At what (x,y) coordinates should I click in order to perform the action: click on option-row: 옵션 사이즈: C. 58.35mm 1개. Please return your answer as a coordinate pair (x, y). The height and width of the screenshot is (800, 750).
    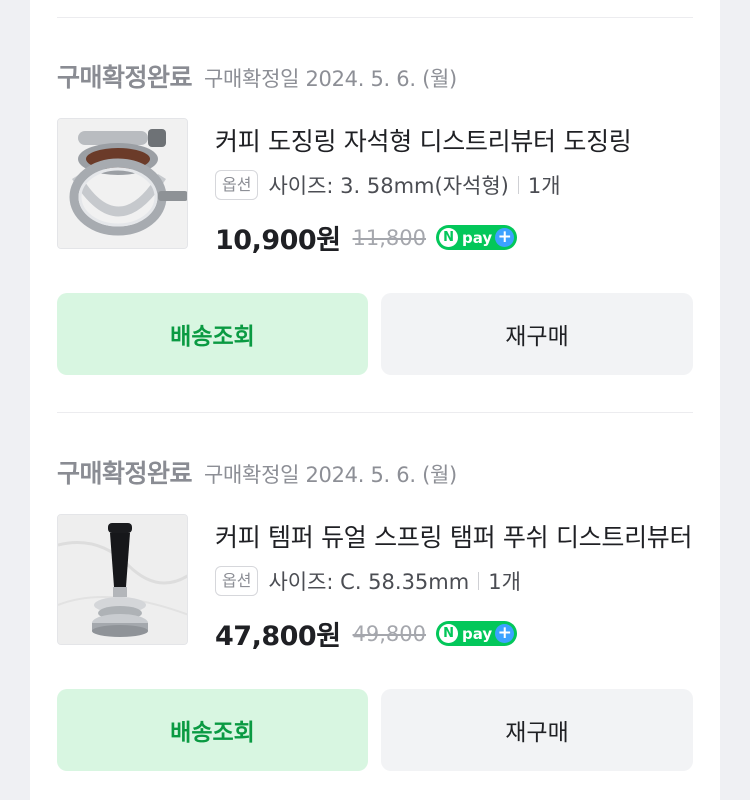
    Looking at the image, I should click on (368, 581).